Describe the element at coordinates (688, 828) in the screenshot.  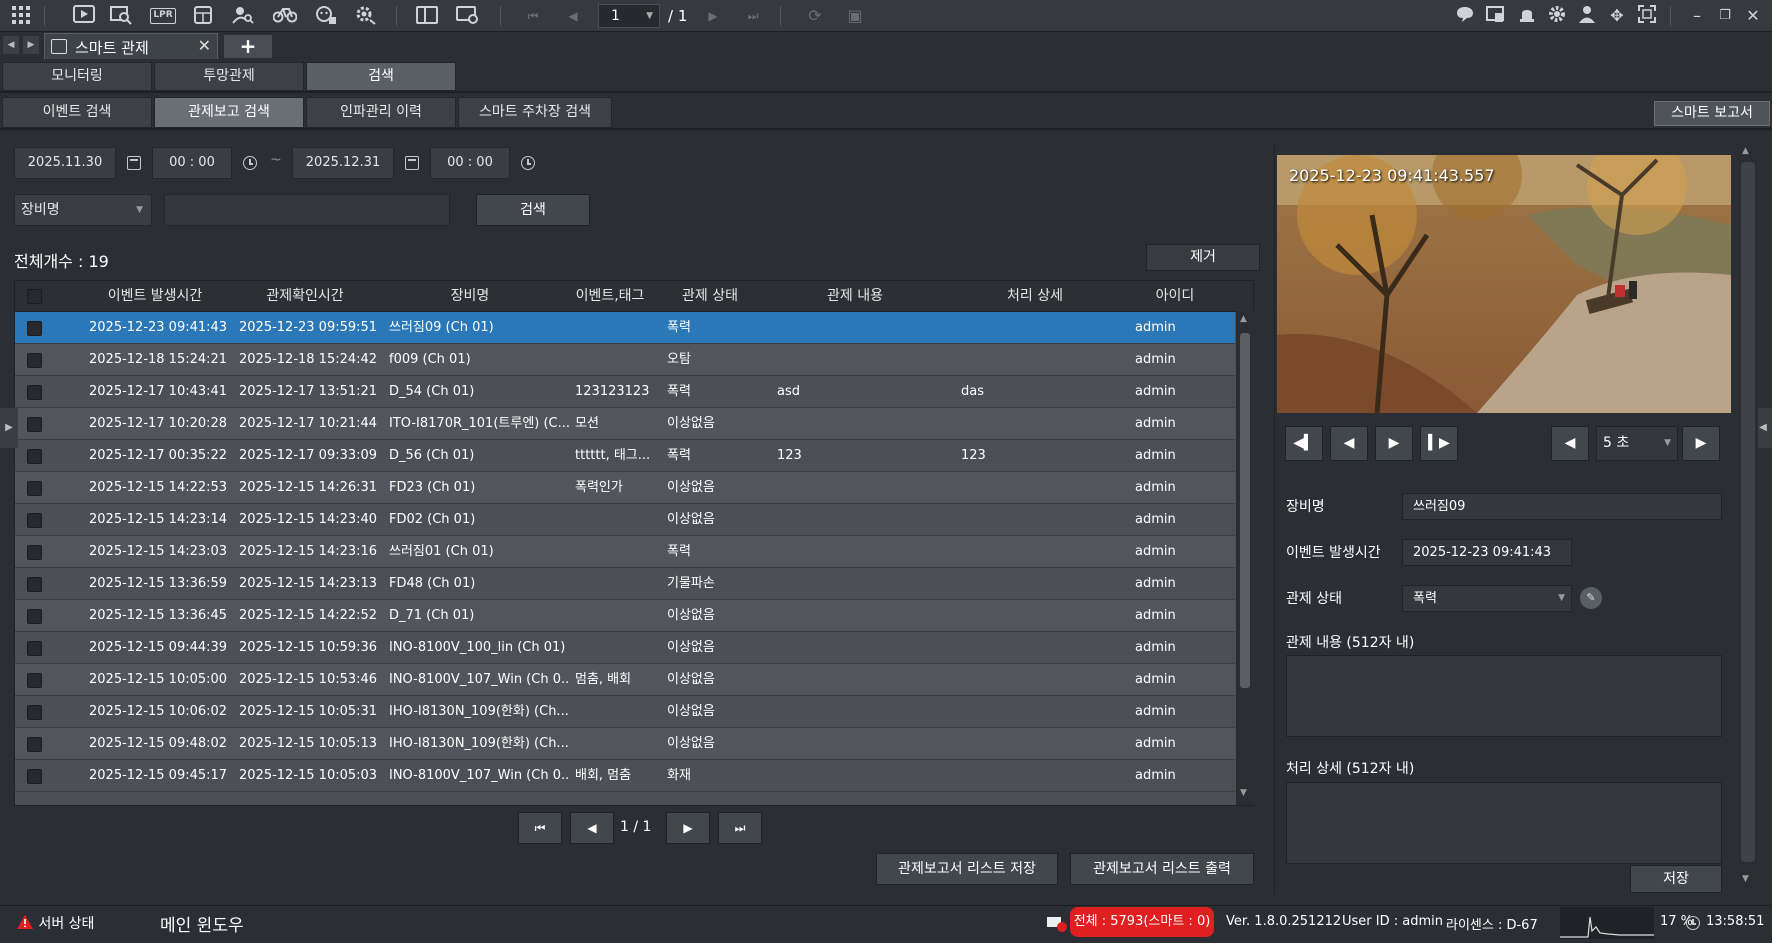
I see `next-page-button: ▶` at that location.